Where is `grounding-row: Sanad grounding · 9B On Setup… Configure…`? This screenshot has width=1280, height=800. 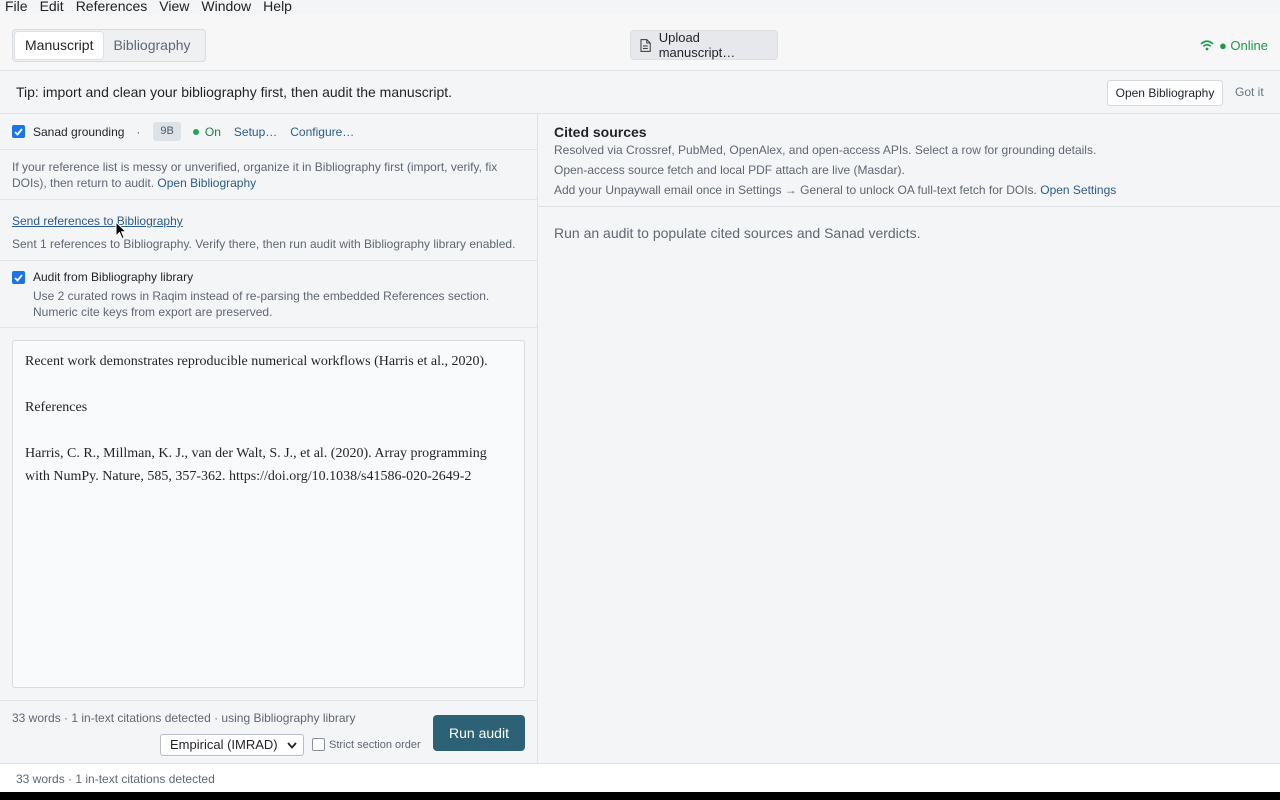
grounding-row: Sanad grounding · 9B On Setup… Configure… is located at coordinates (268, 132).